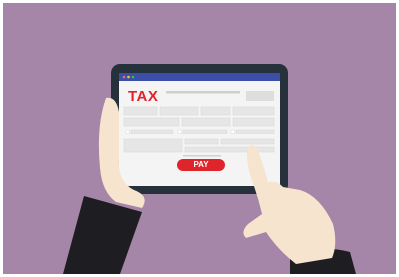  Describe the element at coordinates (143, 96) in the screenshot. I see `tax-title: TAX` at that location.